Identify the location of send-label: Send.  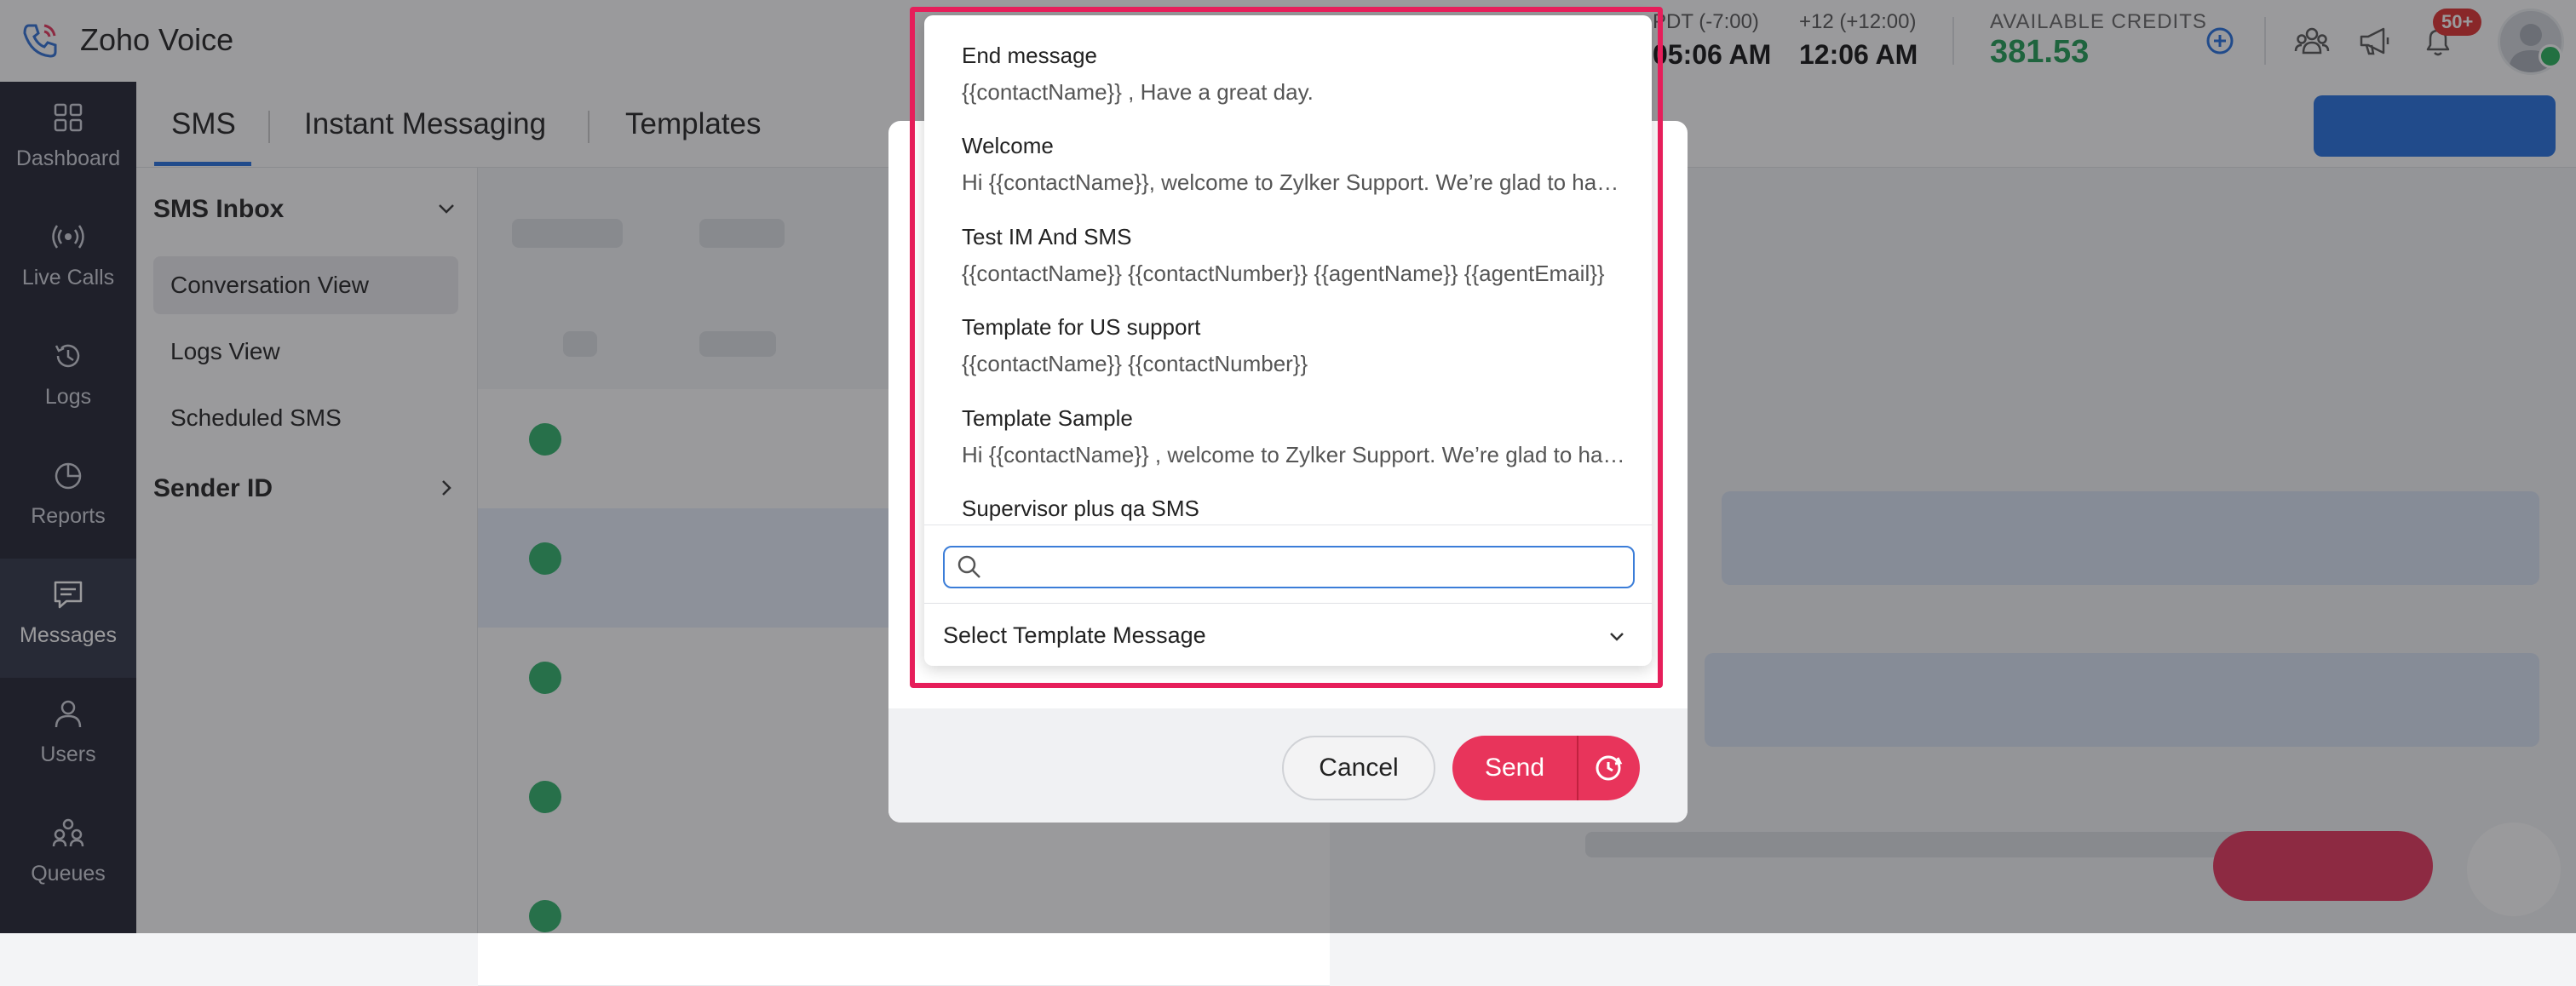
(1515, 768).